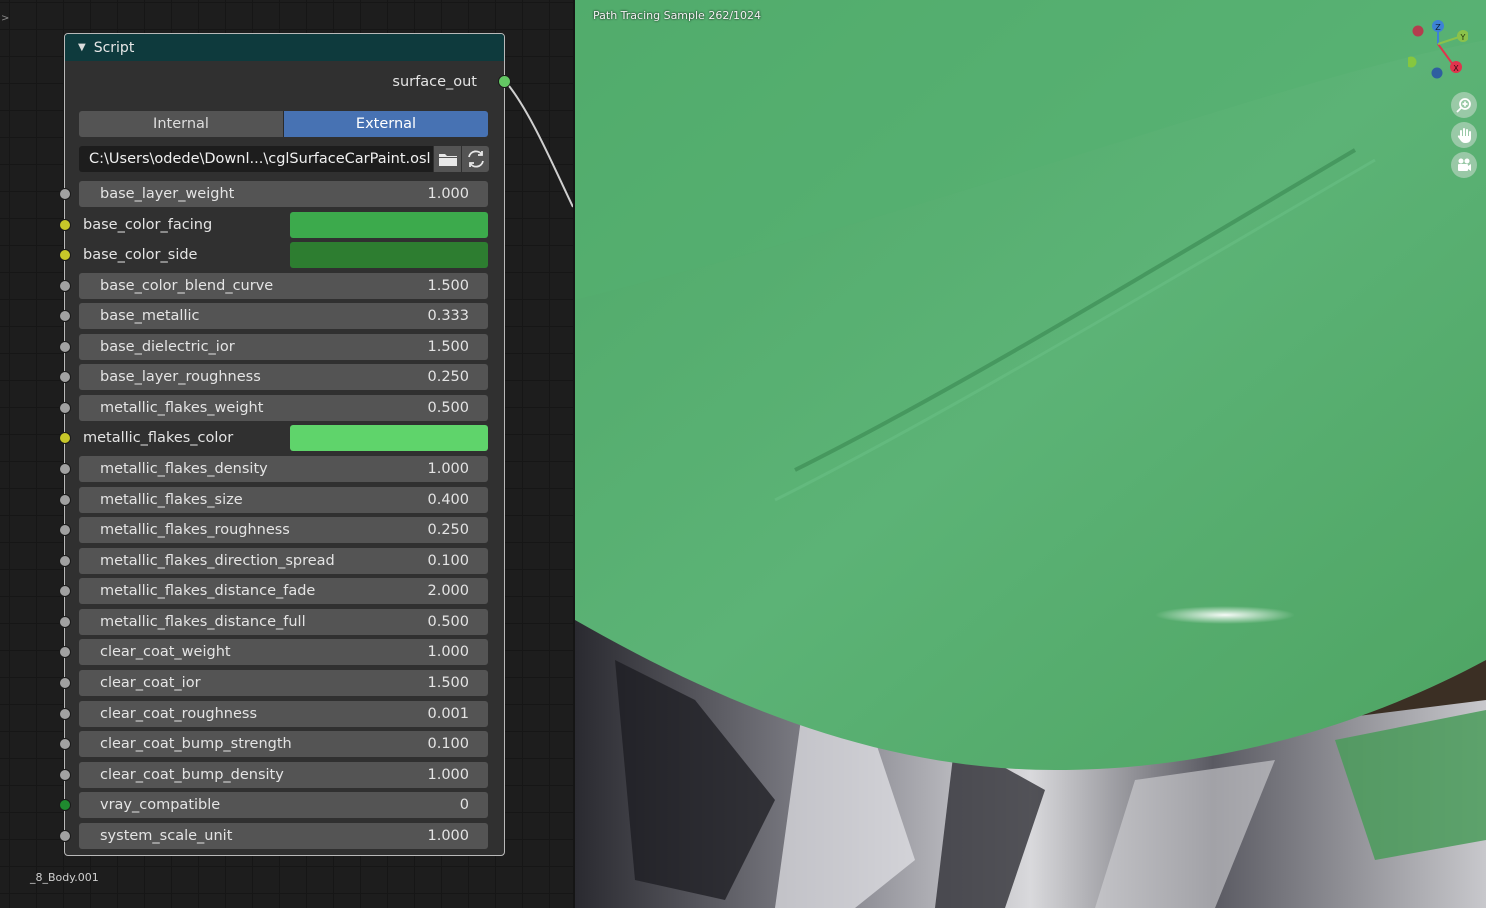 This screenshot has width=1486, height=908. What do you see at coordinates (148, 225) in the screenshot?
I see `param-label: base_color_facing` at bounding box center [148, 225].